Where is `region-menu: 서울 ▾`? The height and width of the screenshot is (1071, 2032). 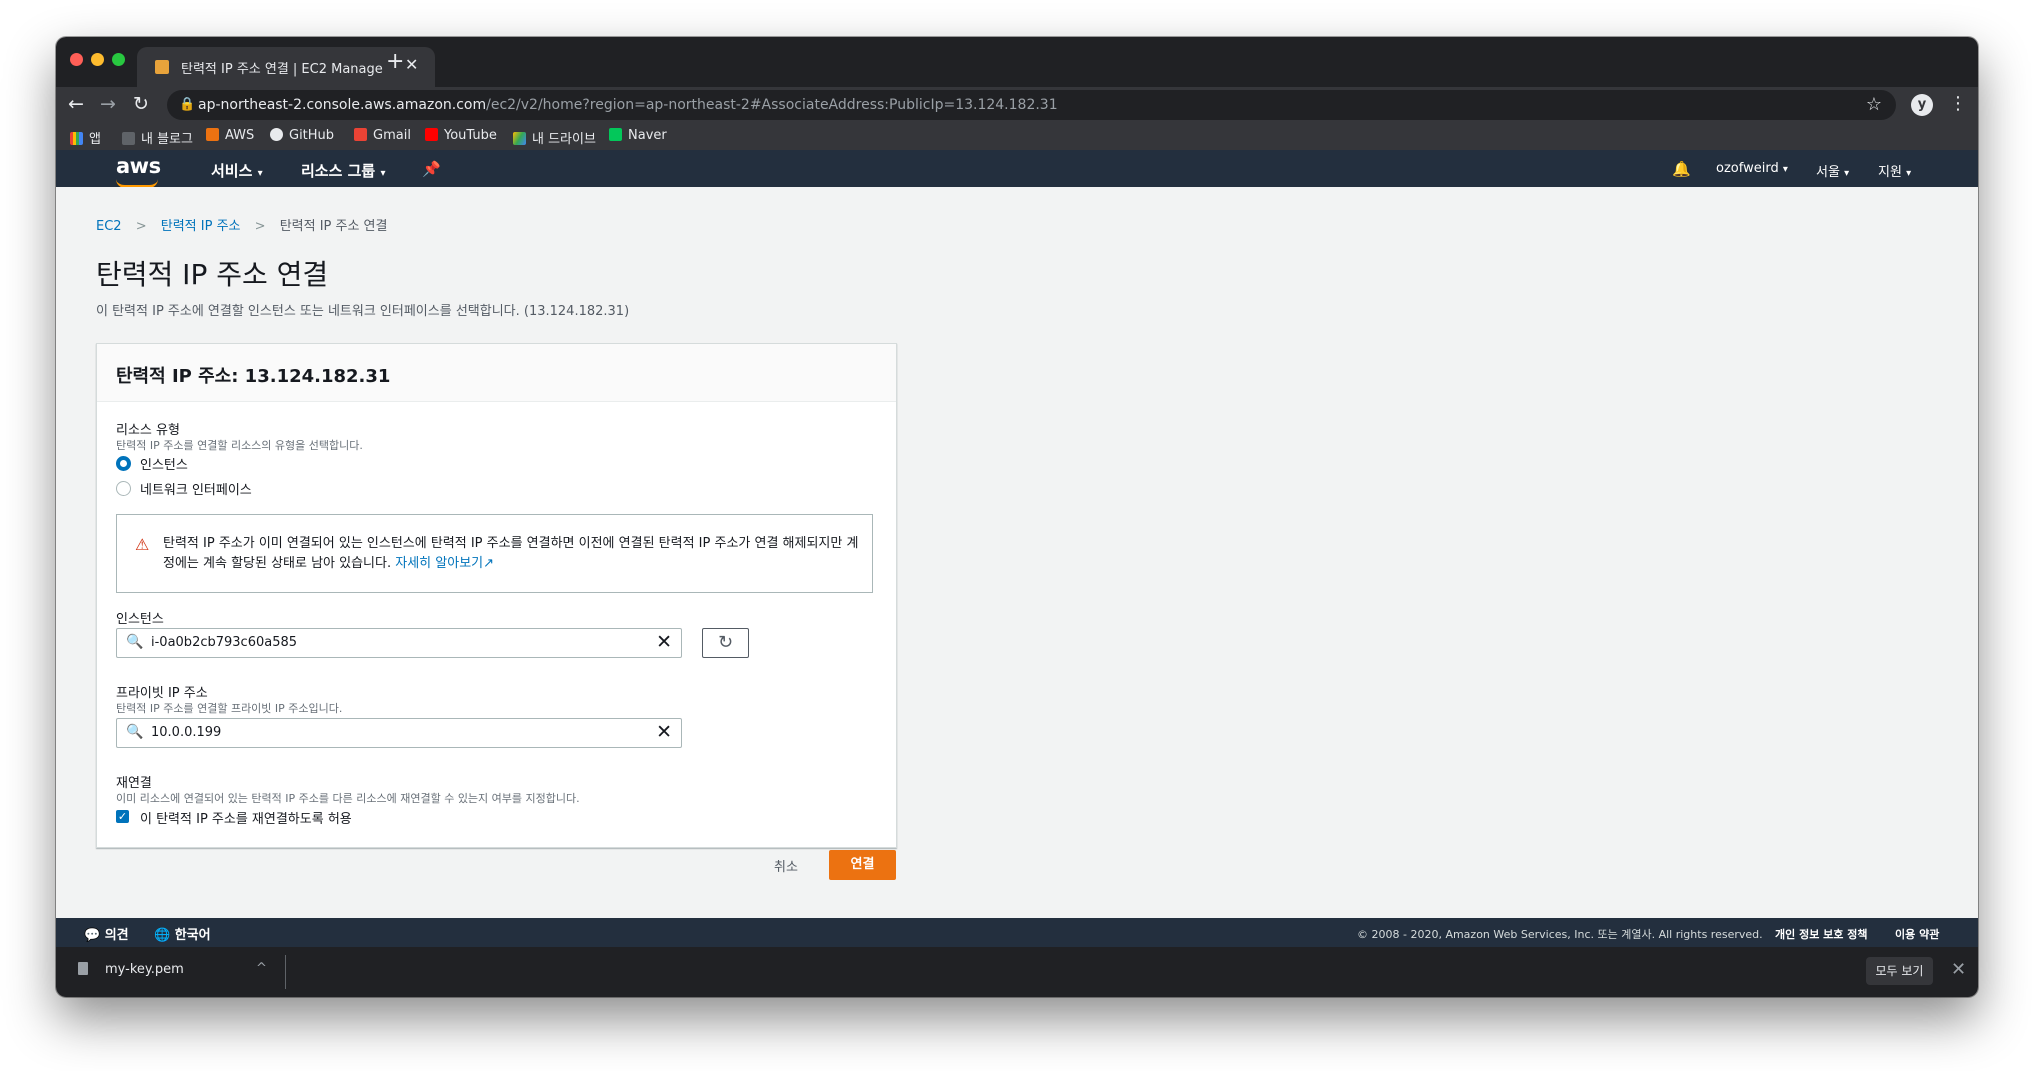
region-menu: 서울 ▾ is located at coordinates (1832, 170).